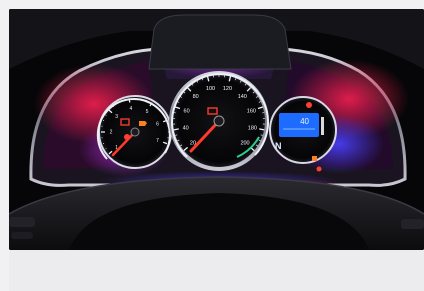 The height and width of the screenshot is (291, 424). Describe the element at coordinates (111, 133) in the screenshot. I see `tachometer-label: 2` at that location.